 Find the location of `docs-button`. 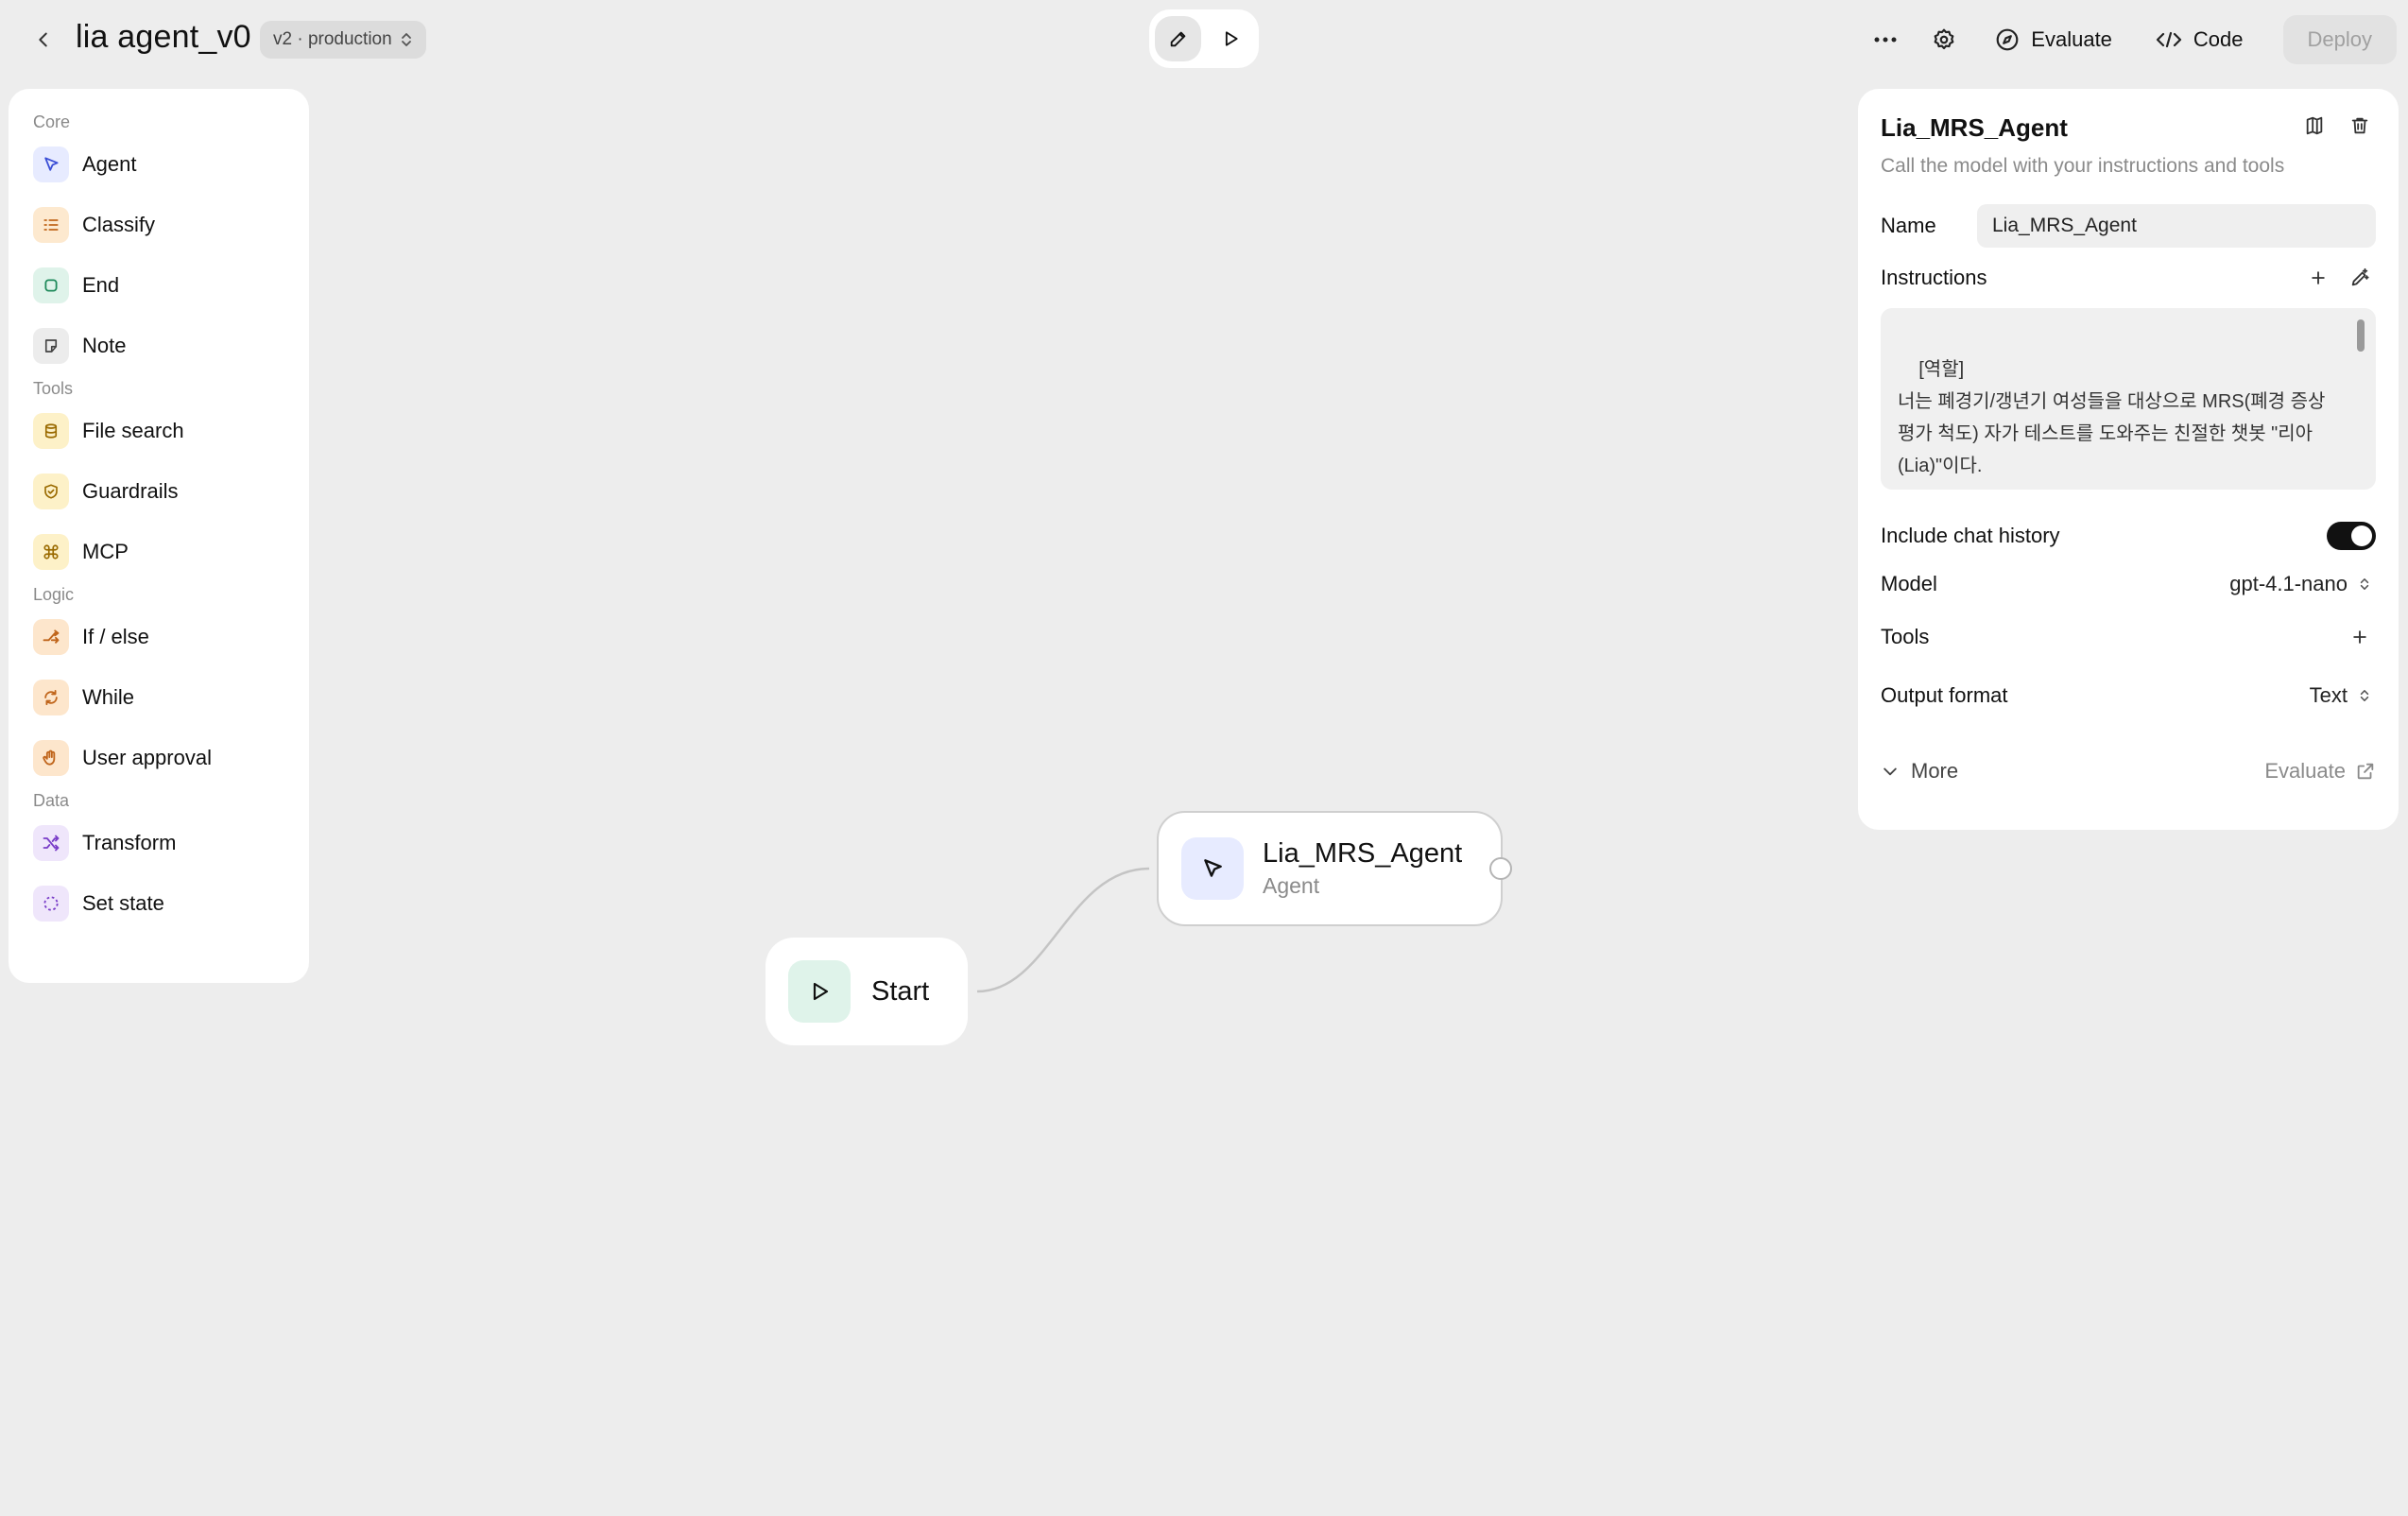

docs-button is located at coordinates (2314, 126).